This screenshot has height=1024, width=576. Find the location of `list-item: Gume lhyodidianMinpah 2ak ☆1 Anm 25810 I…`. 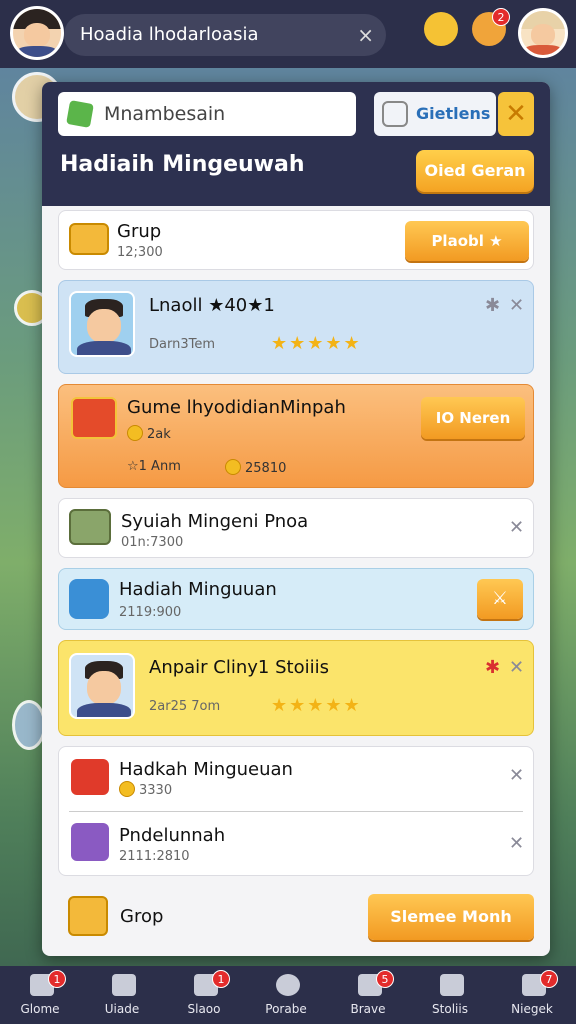

list-item: Gume lhyodidianMinpah 2ak ☆1 Anm 25810 I… is located at coordinates (296, 436).